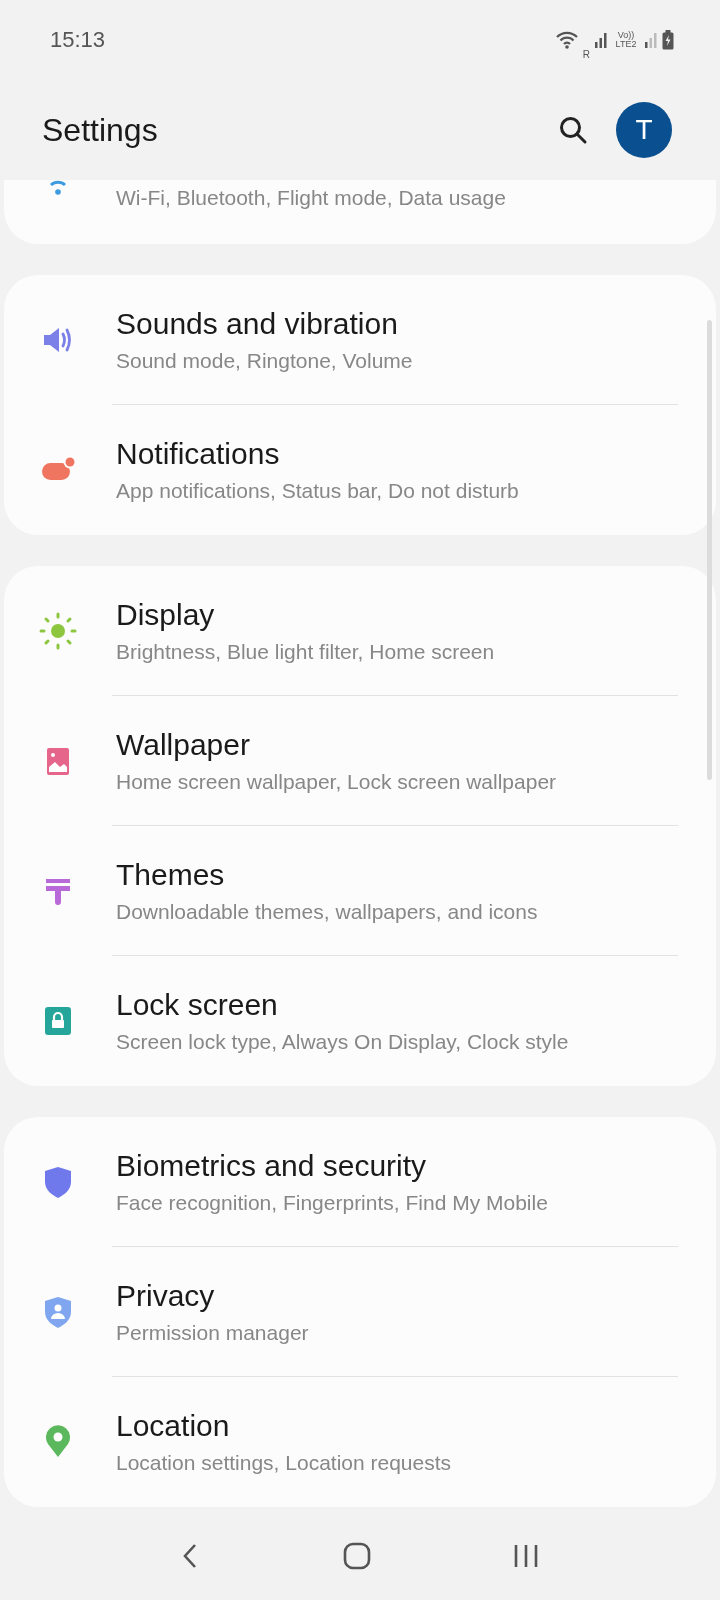 The height and width of the screenshot is (1600, 720). What do you see at coordinates (360, 1021) in the screenshot?
I see `settings-item: Lock screen Screen lock type, Always On Display, Clock style` at bounding box center [360, 1021].